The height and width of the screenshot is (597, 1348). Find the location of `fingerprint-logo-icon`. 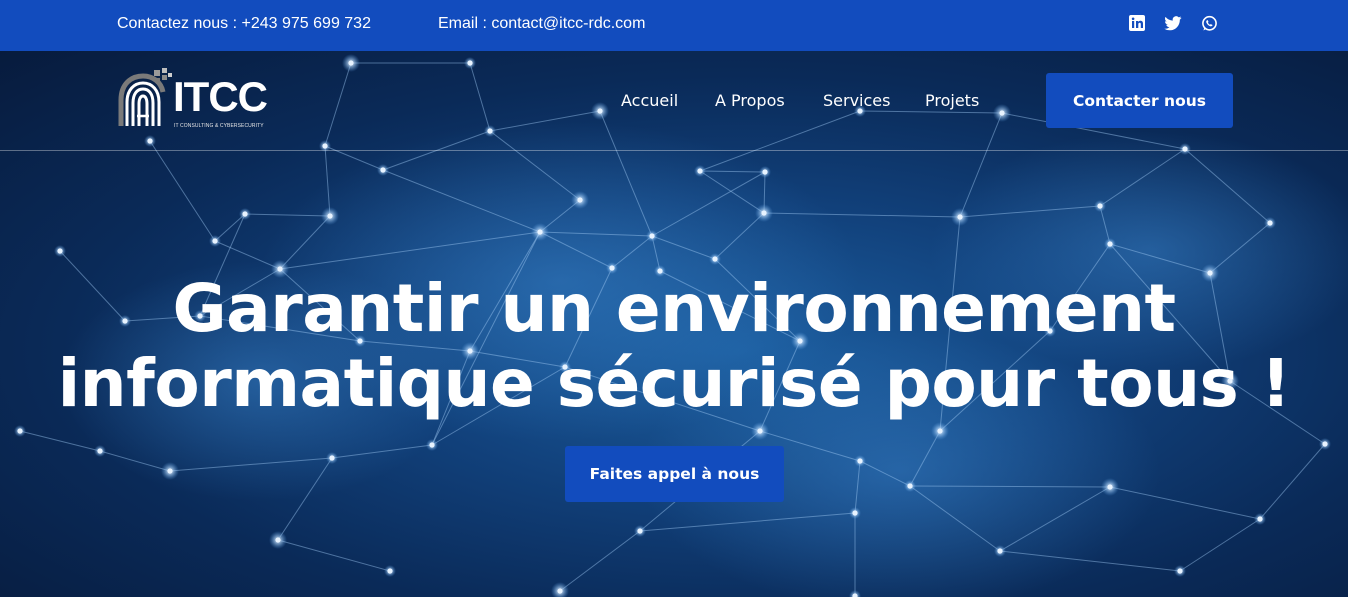

fingerprint-logo-icon is located at coordinates (145, 97).